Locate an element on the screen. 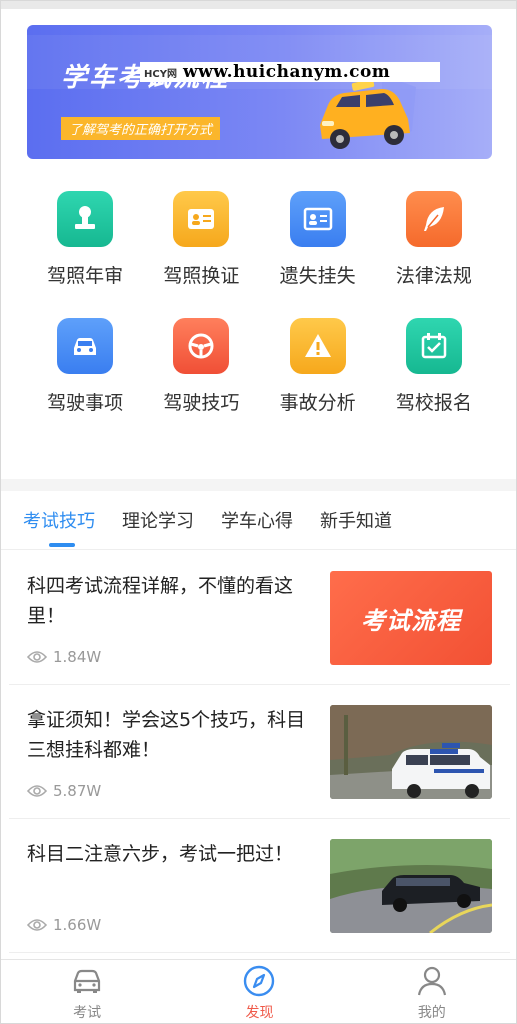 The image size is (517, 1024). grid-label: 驾驶技巧 is located at coordinates (201, 403).